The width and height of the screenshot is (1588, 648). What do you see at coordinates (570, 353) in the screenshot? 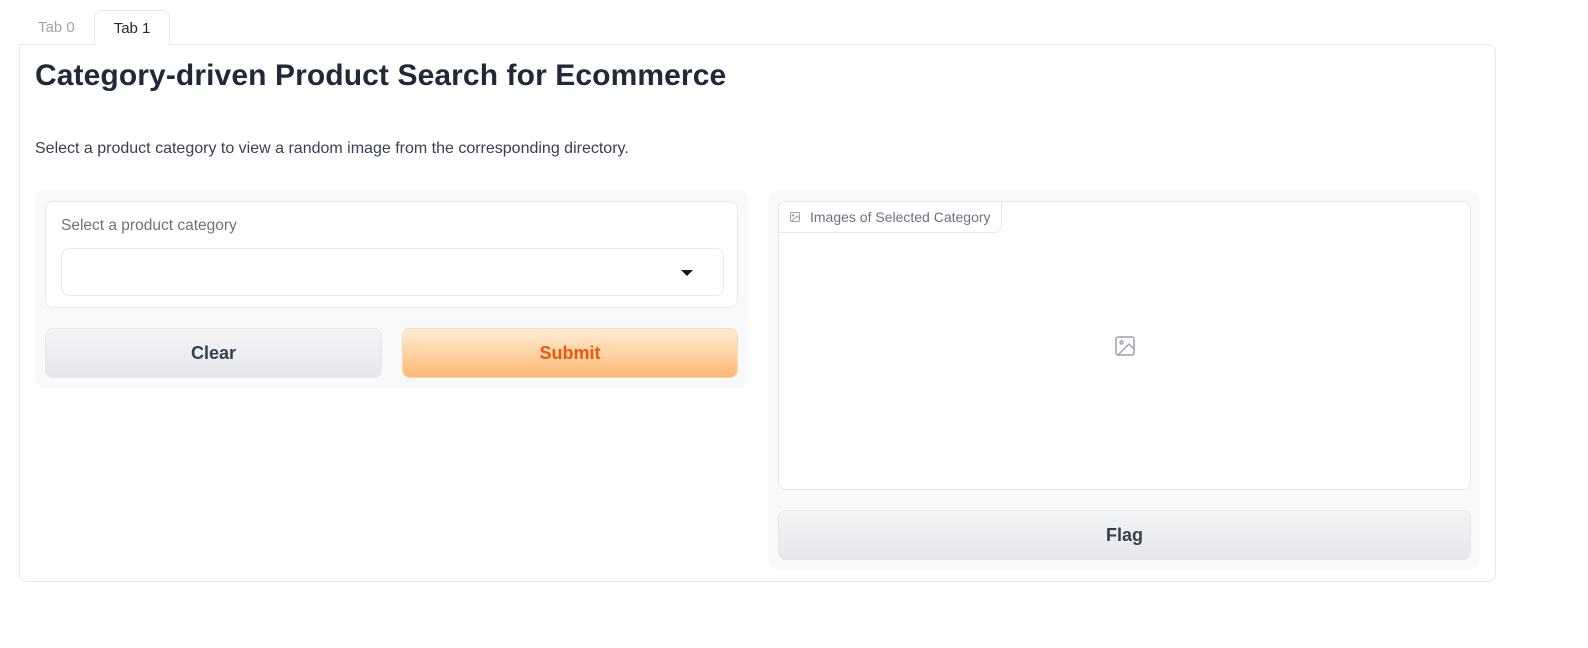
I see `submit-button: Submit` at bounding box center [570, 353].